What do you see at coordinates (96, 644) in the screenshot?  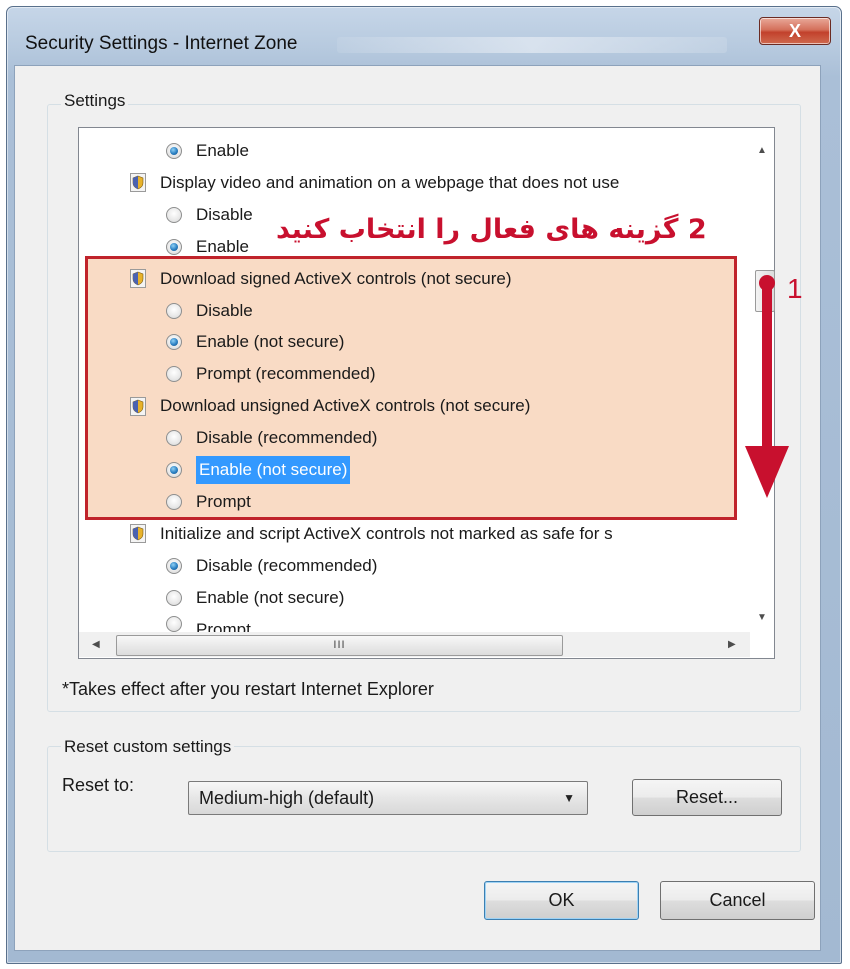 I see `scroll-left-arrow-icon: ◀` at bounding box center [96, 644].